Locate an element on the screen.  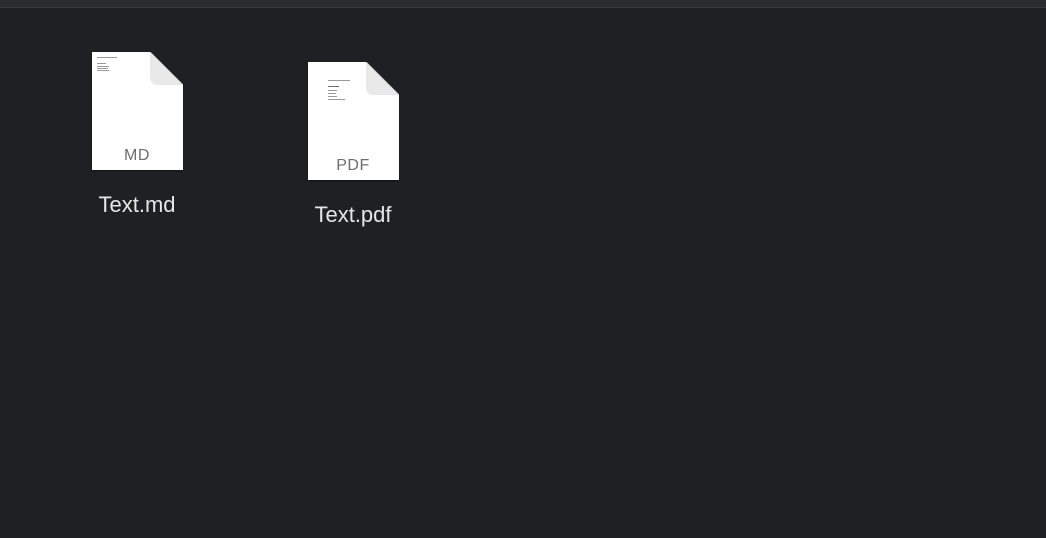
file-type-label: MD is located at coordinates (137, 155).